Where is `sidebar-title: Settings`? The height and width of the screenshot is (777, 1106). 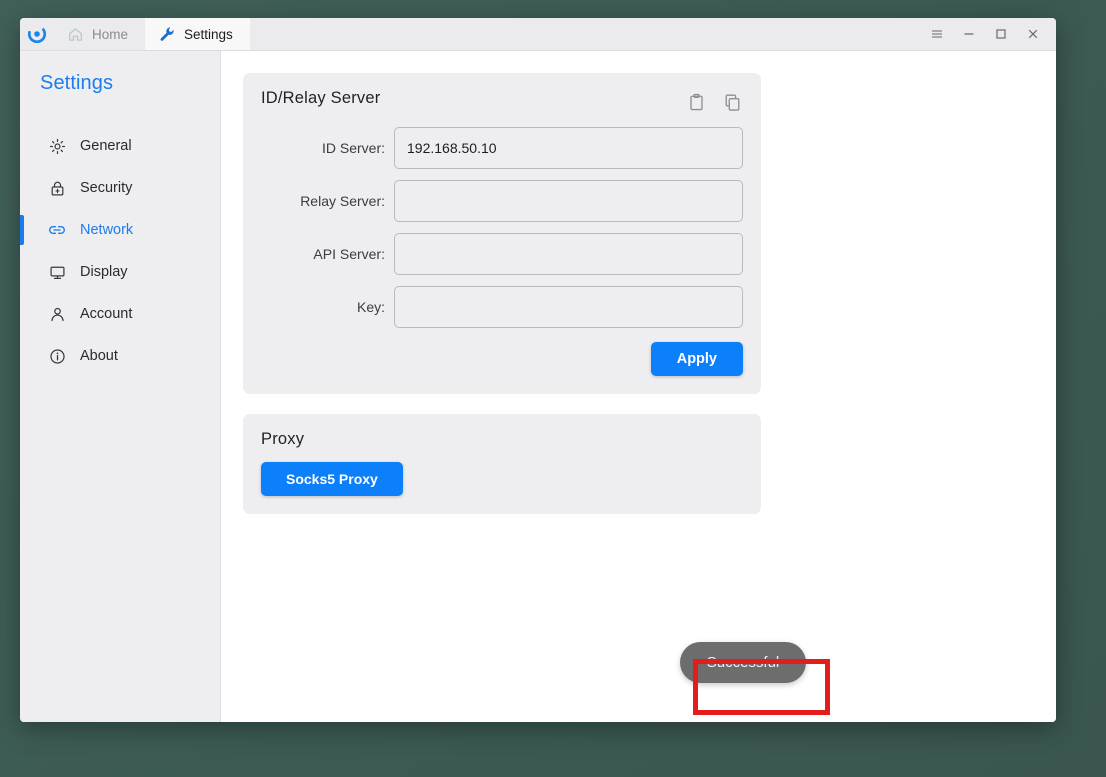 sidebar-title: Settings is located at coordinates (77, 83).